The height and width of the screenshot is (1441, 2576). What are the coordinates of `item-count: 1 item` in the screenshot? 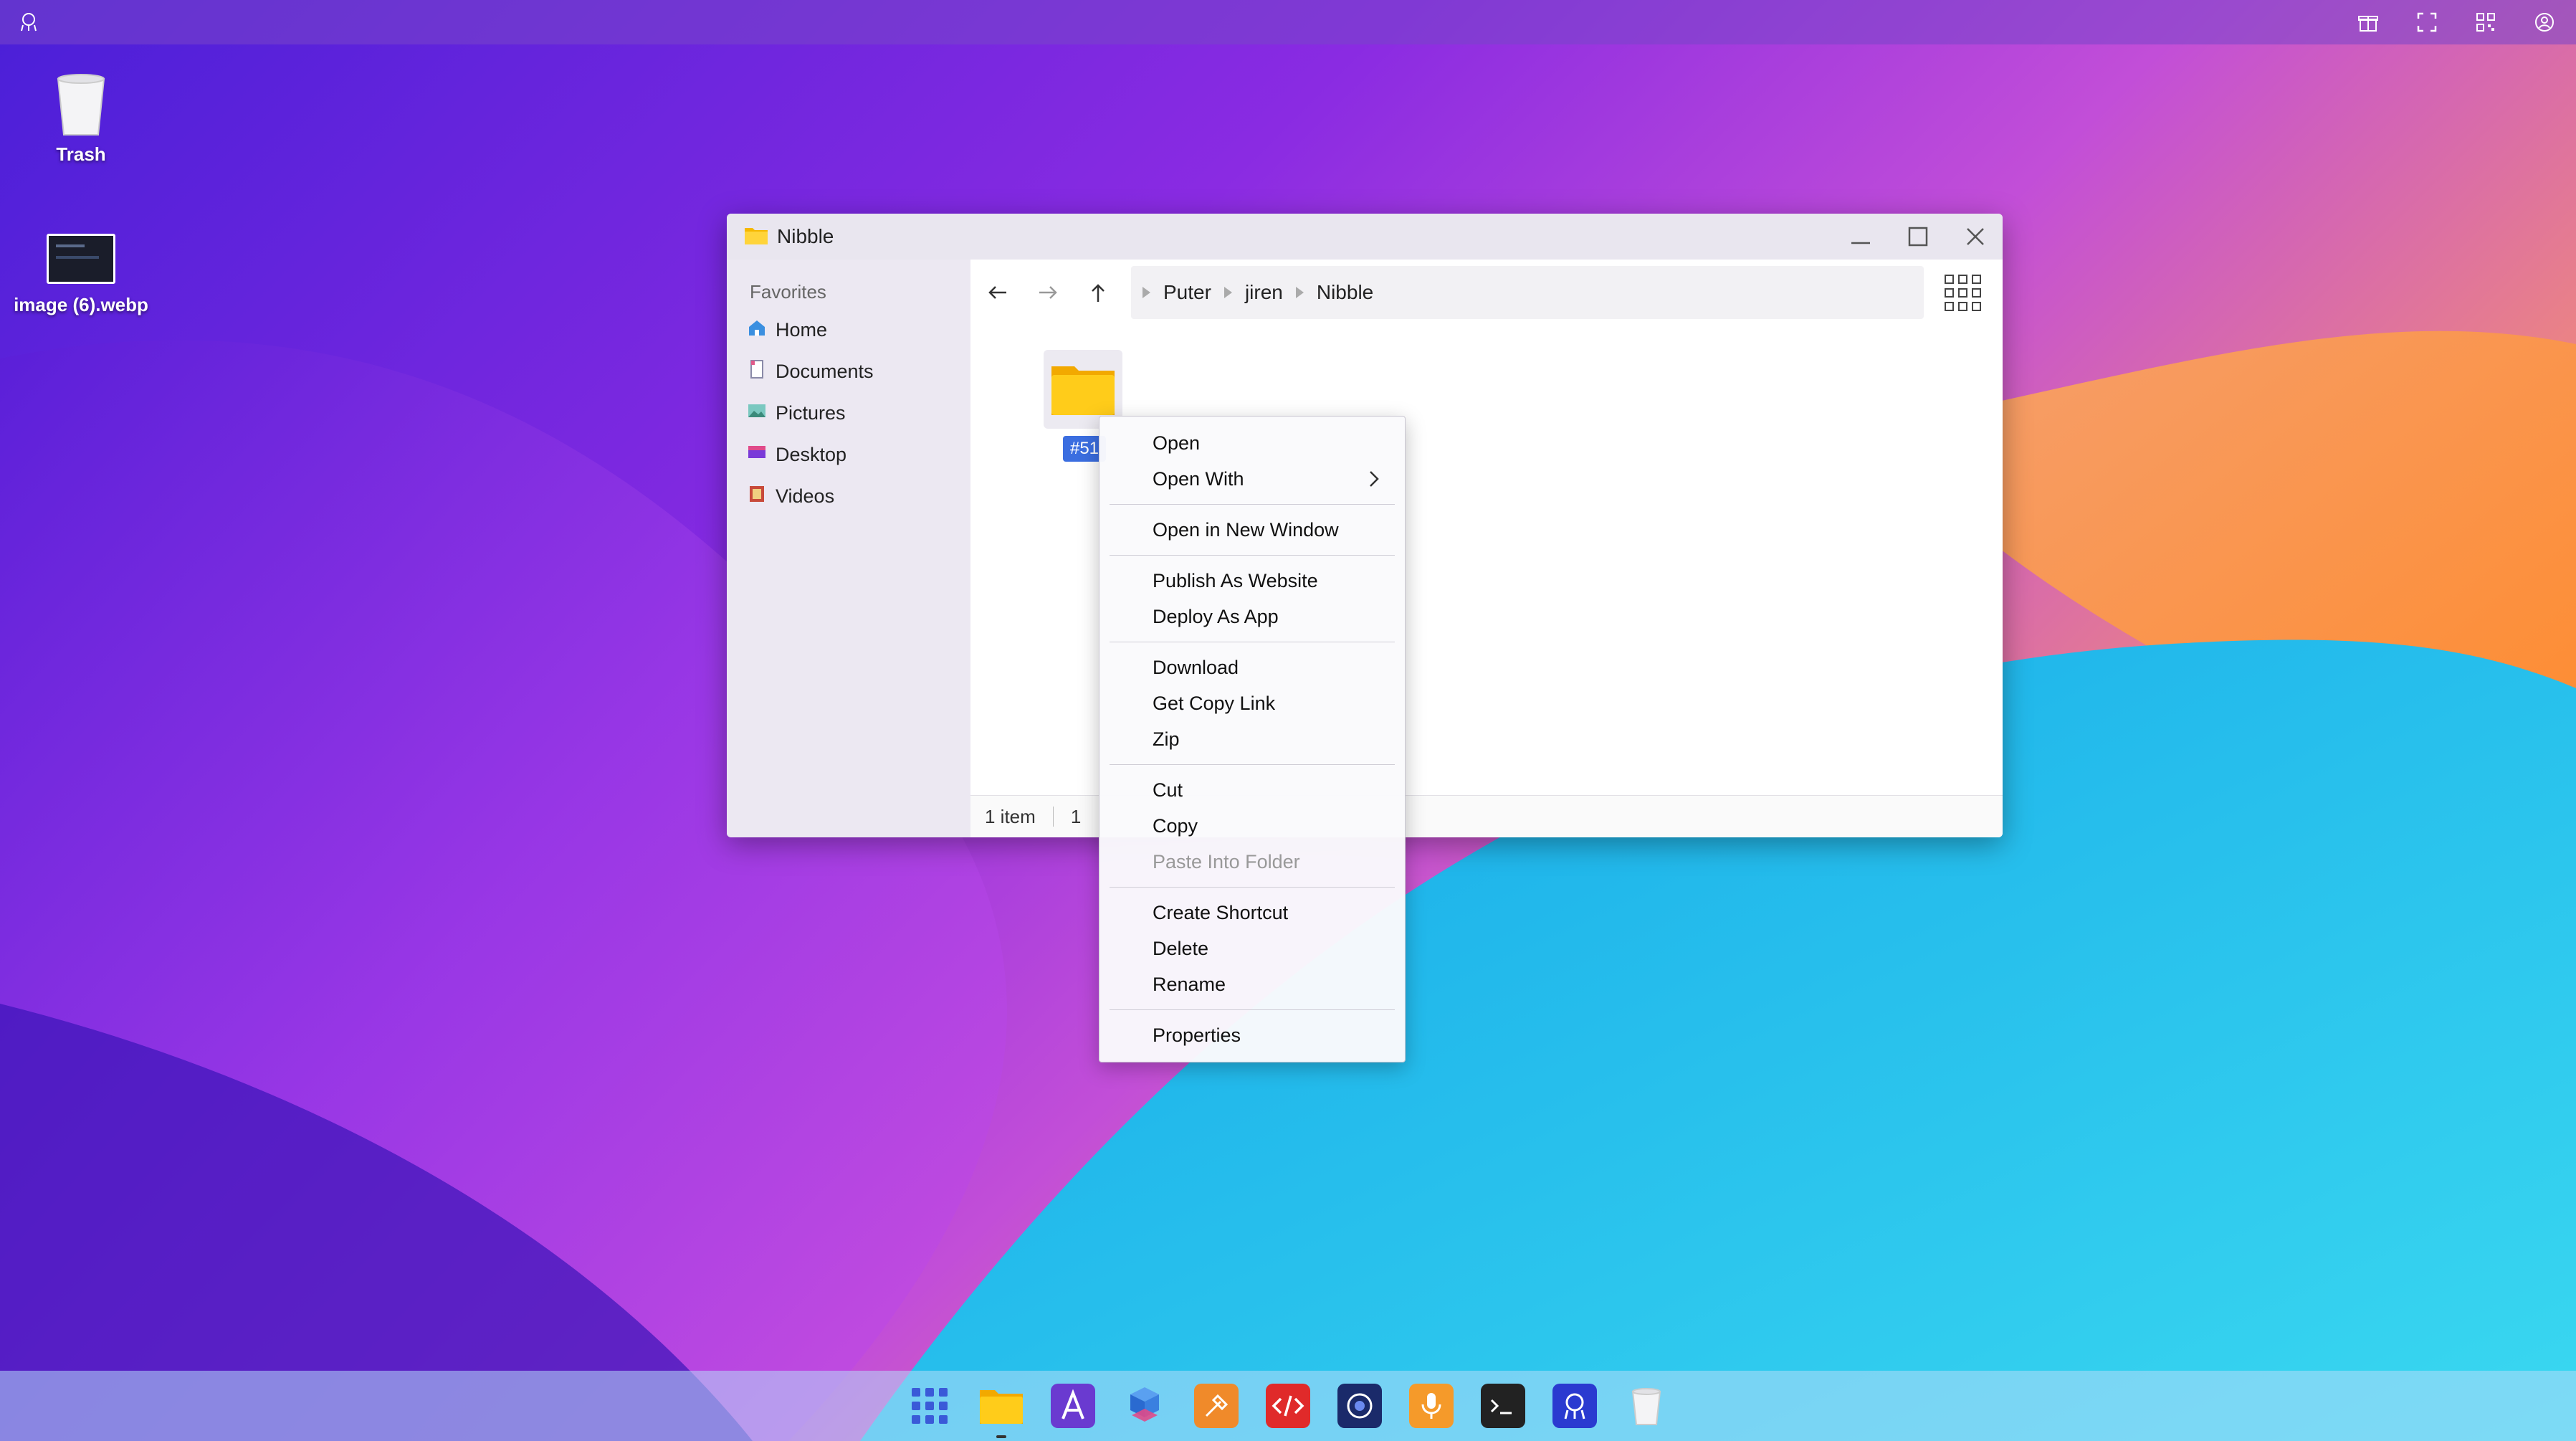 It's located at (1010, 816).